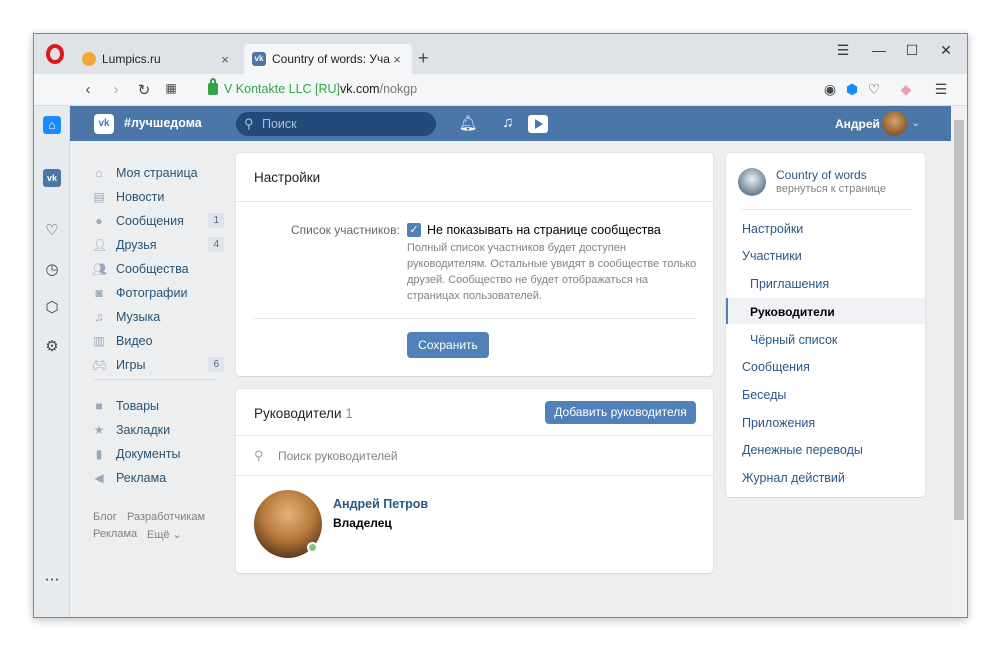 The image size is (1000, 650). What do you see at coordinates (448, 345) in the screenshot?
I see `save-button: Сохранить` at bounding box center [448, 345].